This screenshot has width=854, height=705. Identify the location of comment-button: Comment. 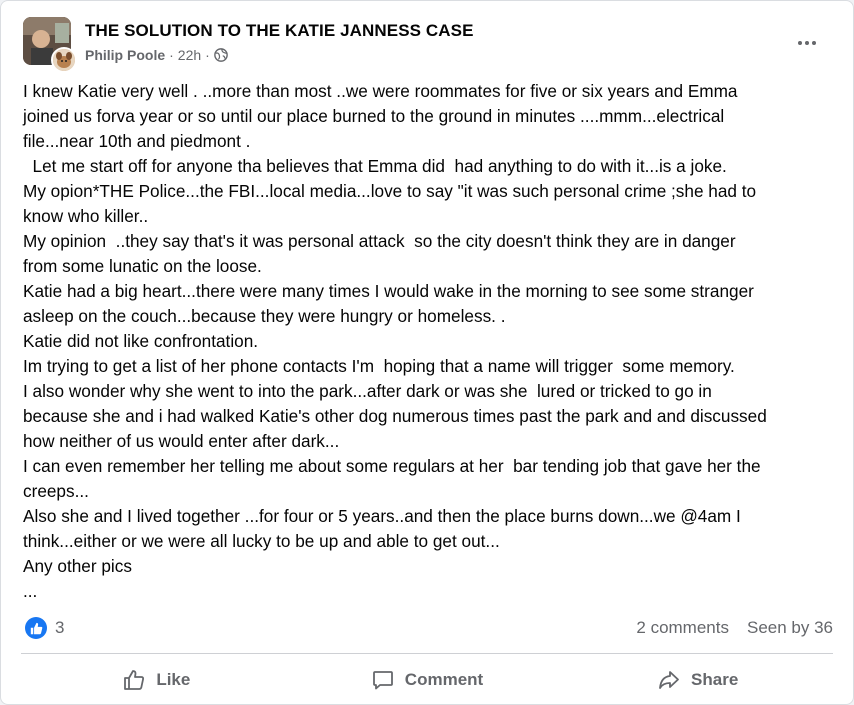
(427, 680).